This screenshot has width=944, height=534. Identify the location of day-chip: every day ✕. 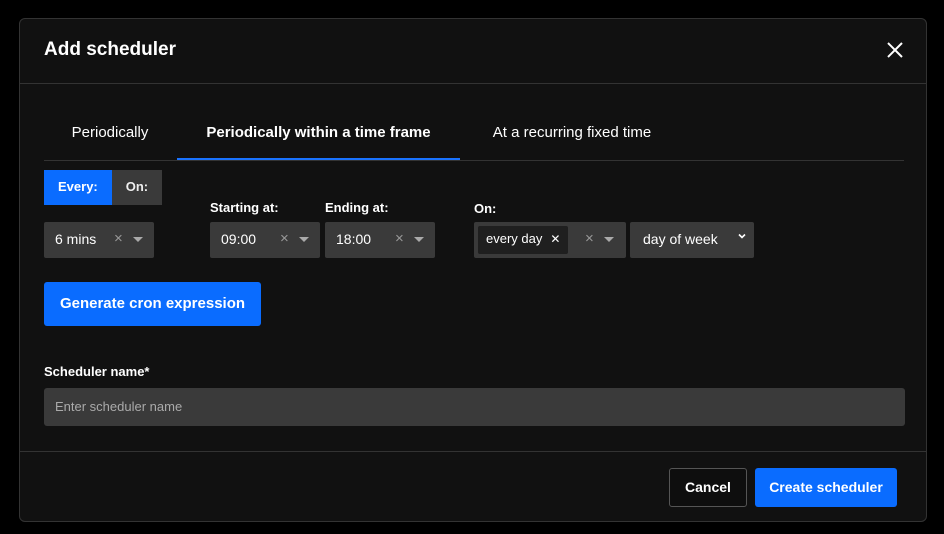
(523, 240).